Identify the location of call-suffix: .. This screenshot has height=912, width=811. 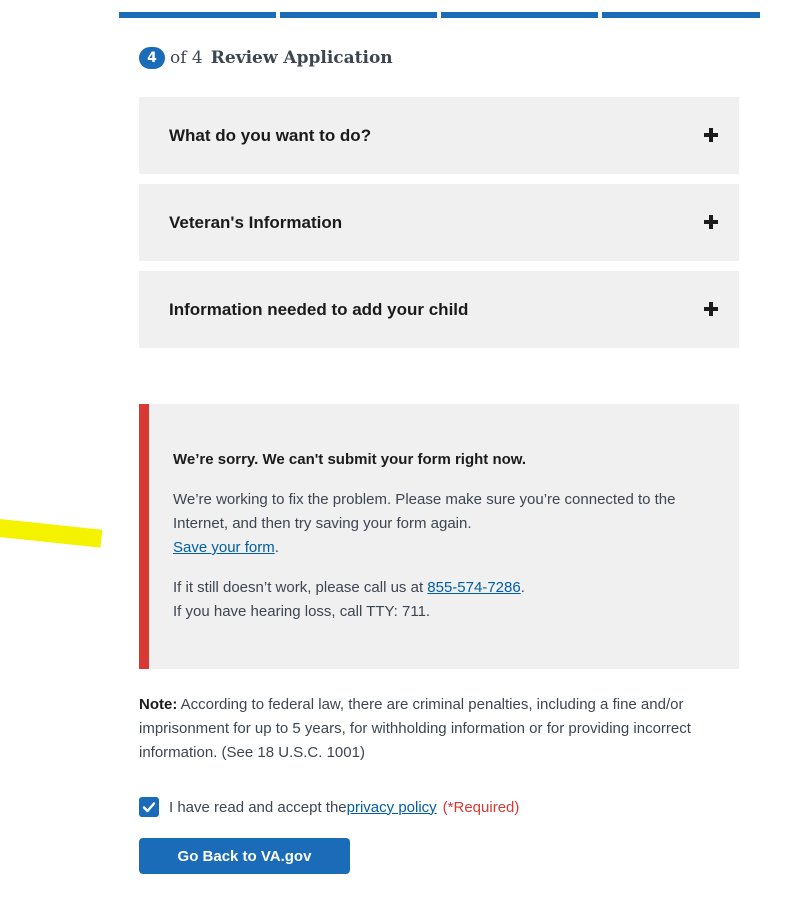
(522, 587).